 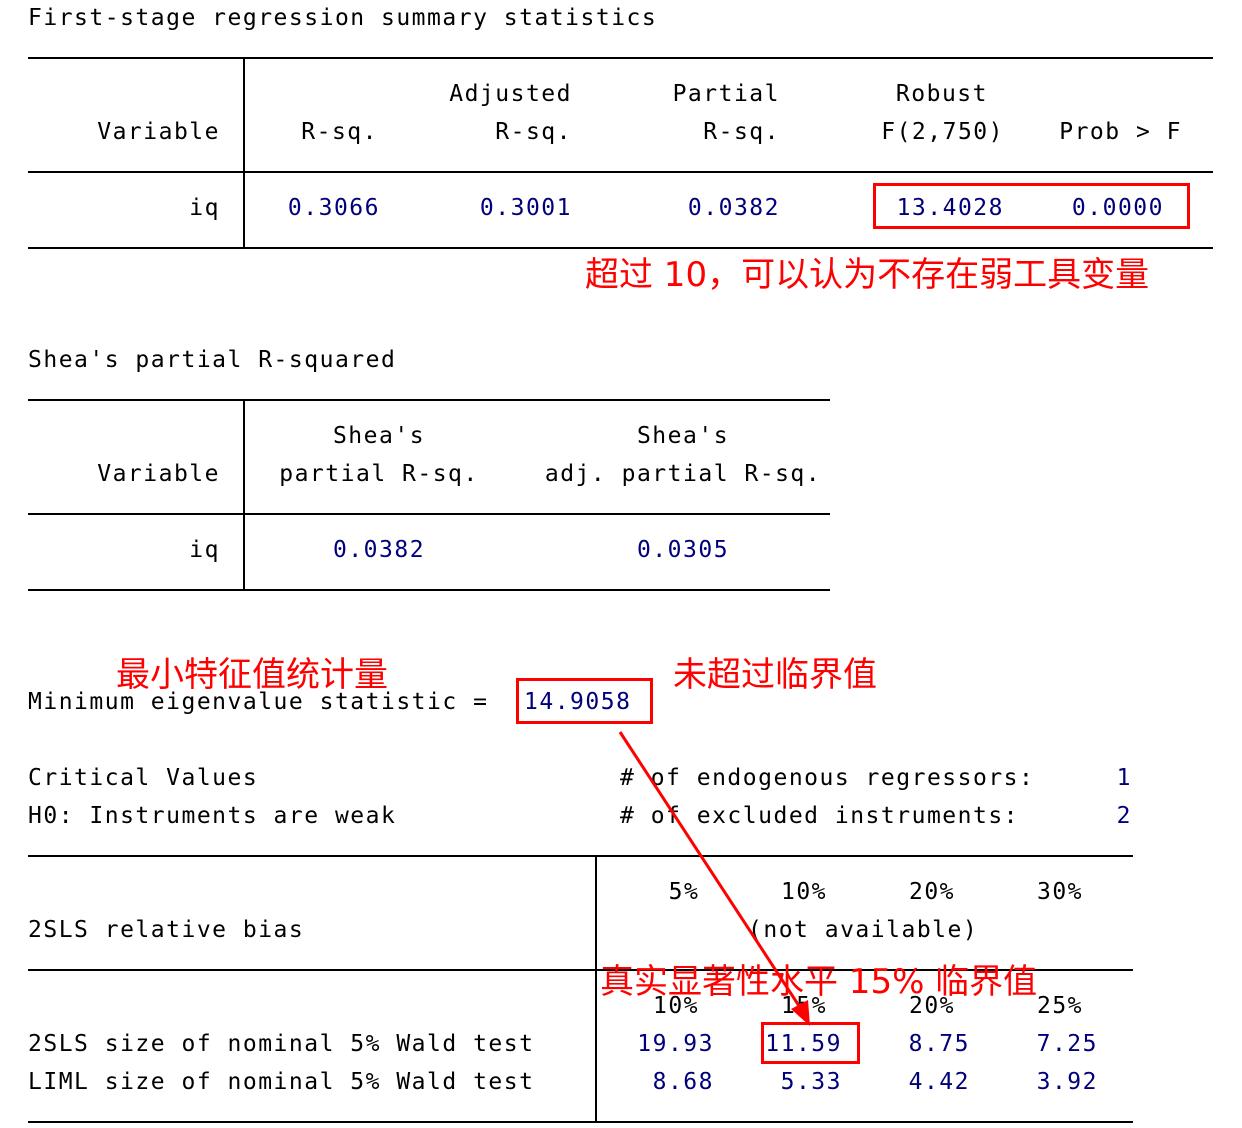 What do you see at coordinates (939, 1082) in the screenshot?
I see `size-liml-20: 4.42` at bounding box center [939, 1082].